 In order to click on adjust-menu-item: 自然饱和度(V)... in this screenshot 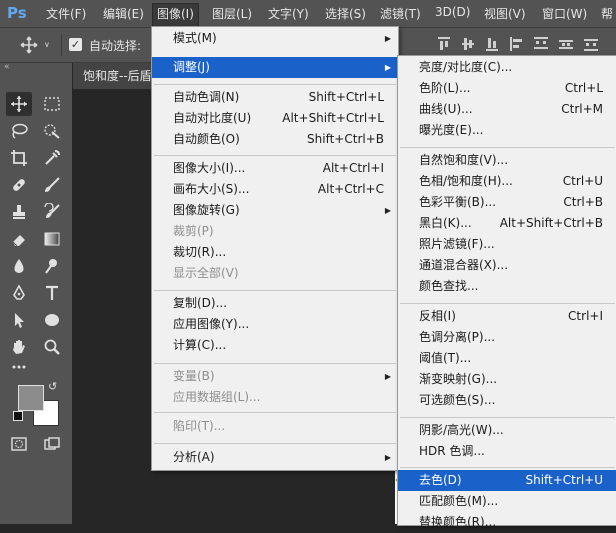, I will do `click(507, 160)`.